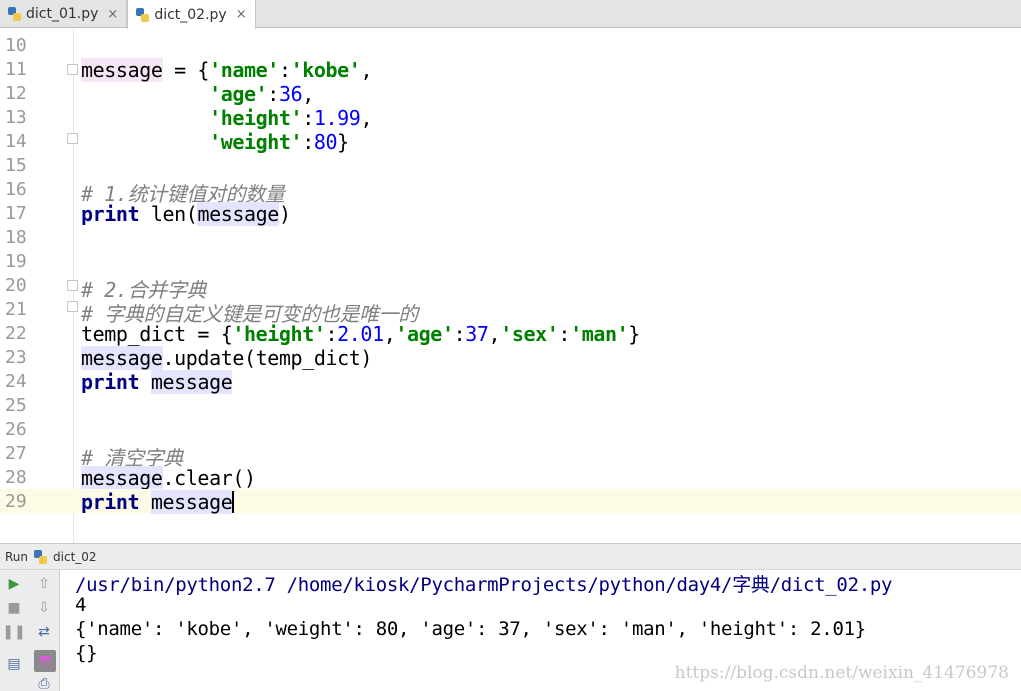 Image resolution: width=1021 pixels, height=691 pixels. Describe the element at coordinates (81, 605) in the screenshot. I see `console-output-line: 4` at that location.